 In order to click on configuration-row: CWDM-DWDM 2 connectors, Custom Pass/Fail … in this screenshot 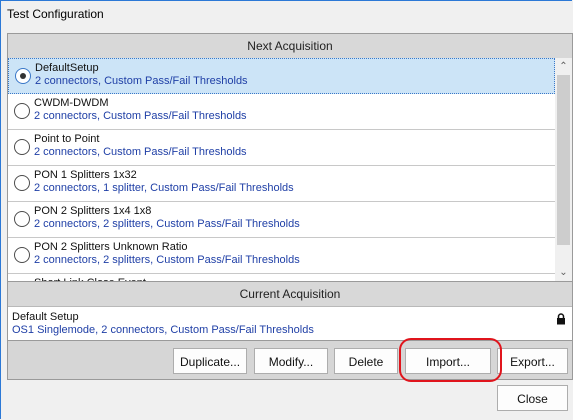, I will do `click(281, 112)`.